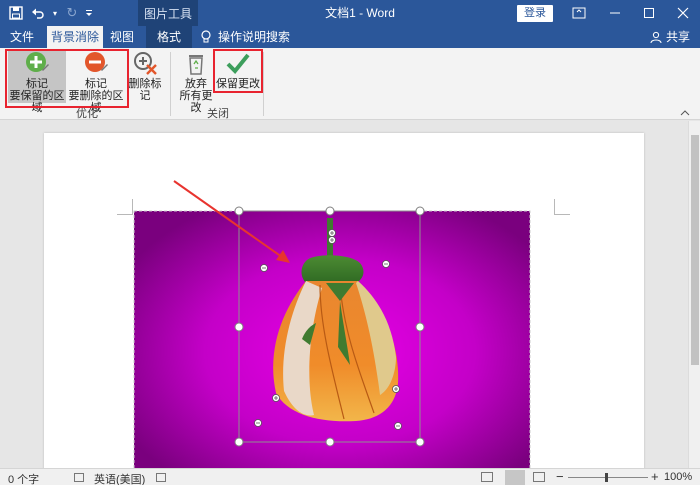 Image resolution: width=700 pixels, height=485 pixels. What do you see at coordinates (560, 476) in the screenshot?
I see `zoom-out-icon: −` at bounding box center [560, 476].